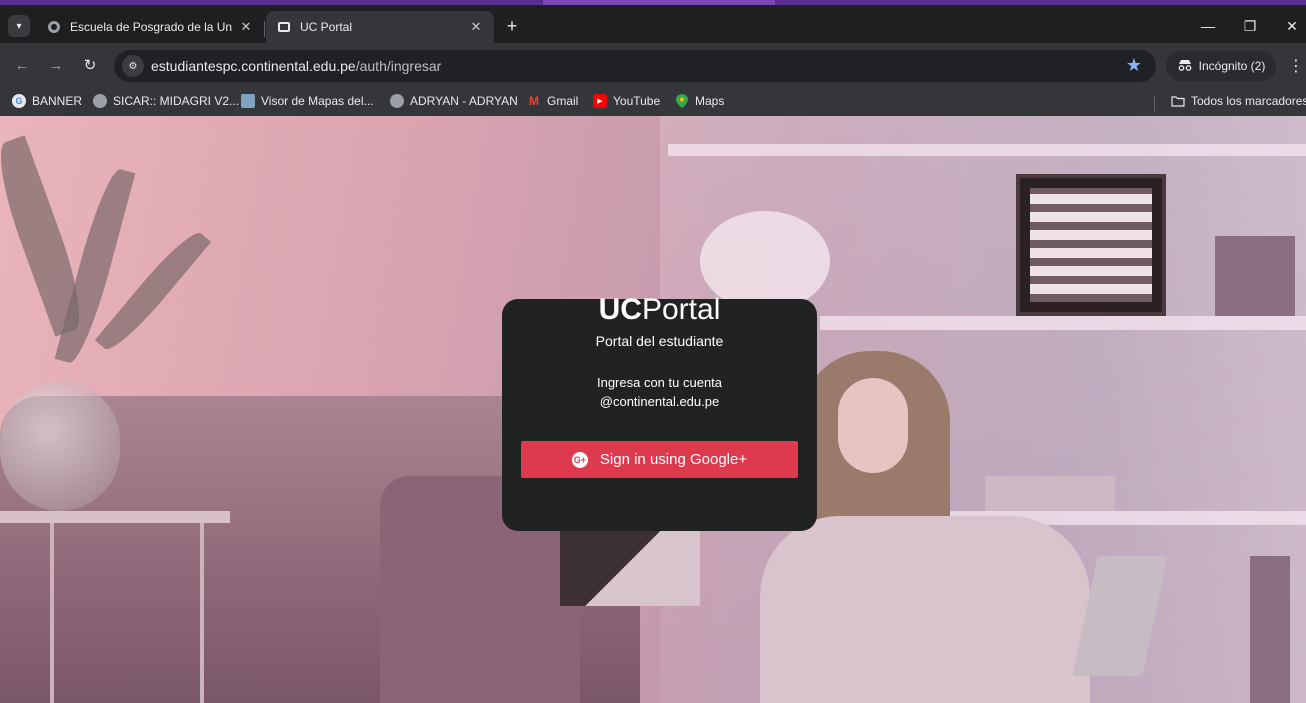 This screenshot has width=1306, height=703. What do you see at coordinates (1232, 66) in the screenshot?
I see `incognito-label: Incógnito (2)` at bounding box center [1232, 66].